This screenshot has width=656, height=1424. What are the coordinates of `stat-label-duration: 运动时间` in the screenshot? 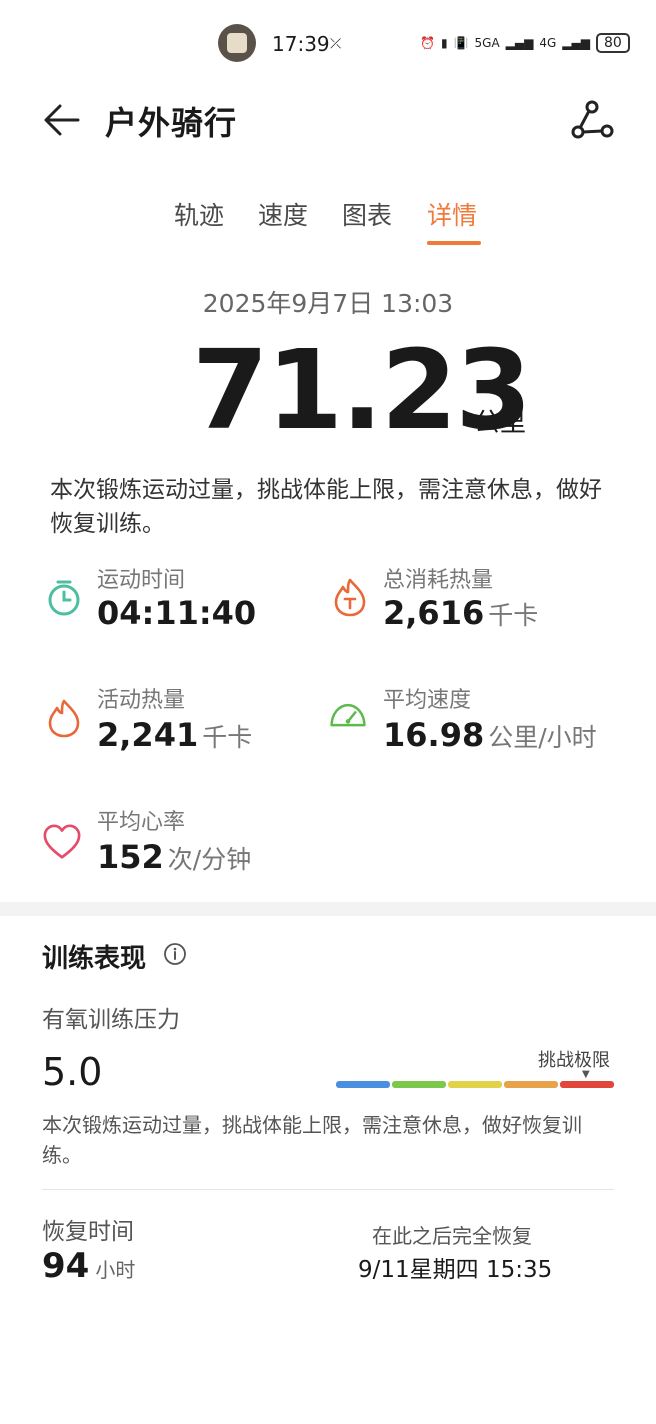 It's located at (141, 580).